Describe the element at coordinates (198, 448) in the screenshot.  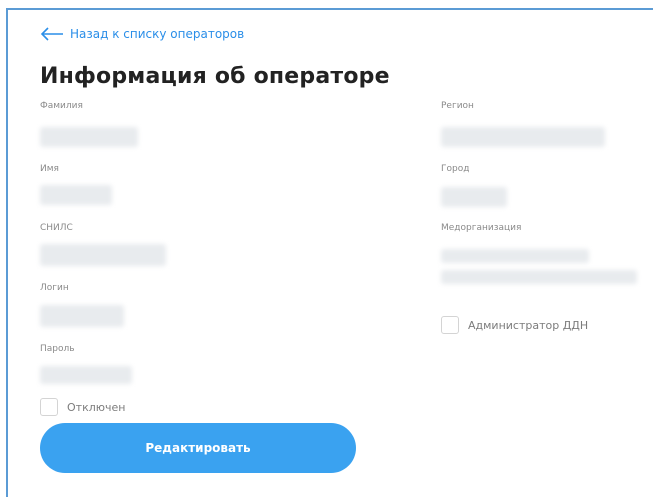
I see `edit-button: Редактировать` at that location.